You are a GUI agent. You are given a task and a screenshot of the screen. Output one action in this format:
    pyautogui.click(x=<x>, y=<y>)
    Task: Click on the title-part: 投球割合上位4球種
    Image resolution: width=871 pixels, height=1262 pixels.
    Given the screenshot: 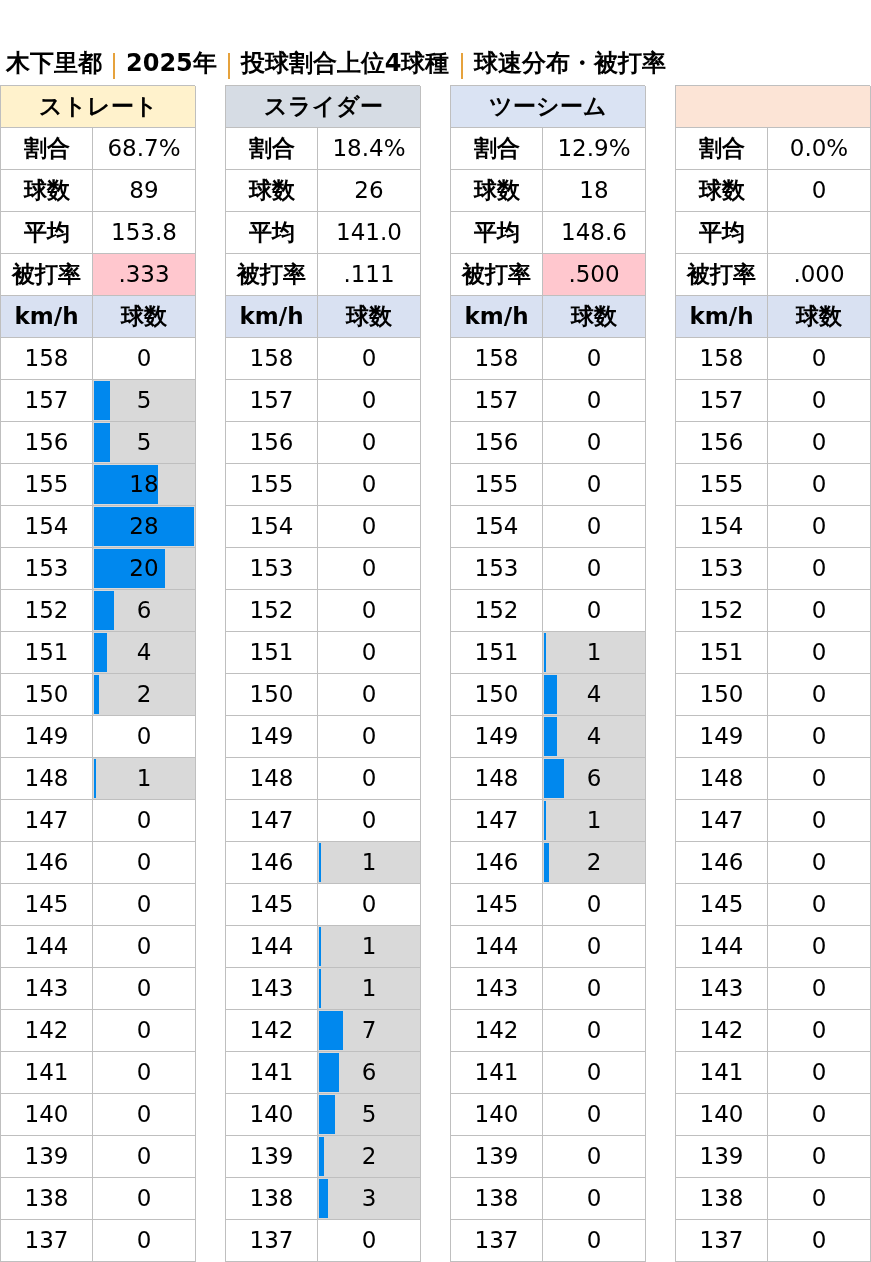 What is the action you would take?
    pyautogui.click(x=345, y=63)
    